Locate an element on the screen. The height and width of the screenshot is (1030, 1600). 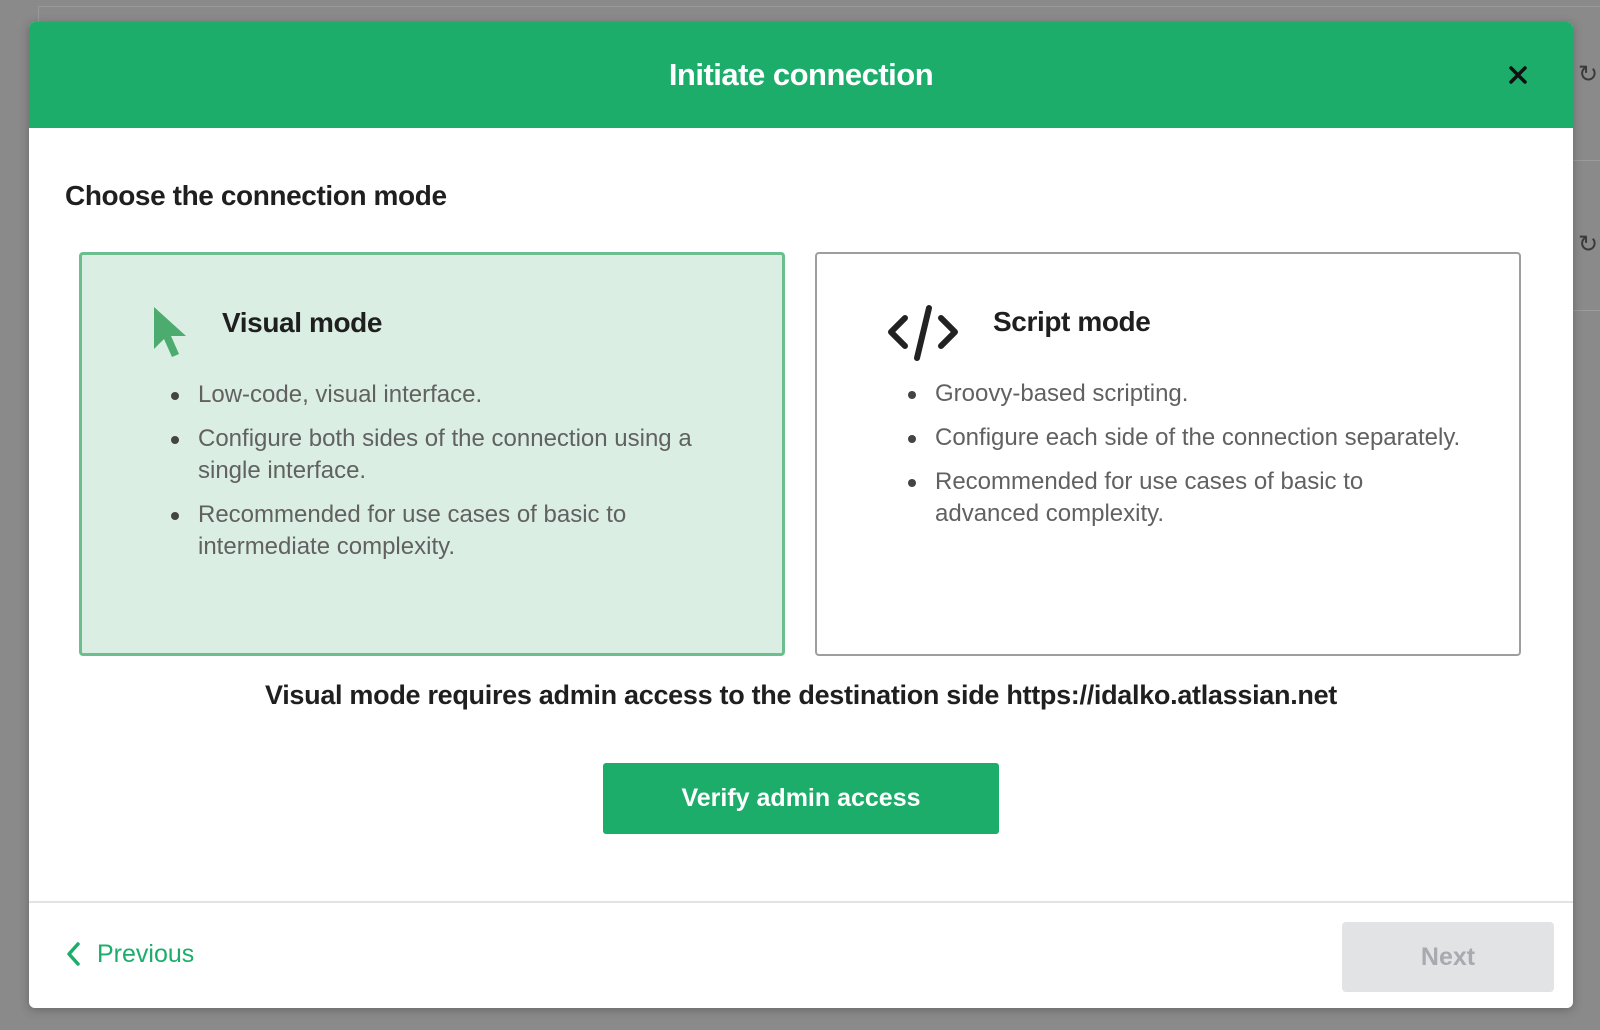
close-button is located at coordinates (1518, 75).